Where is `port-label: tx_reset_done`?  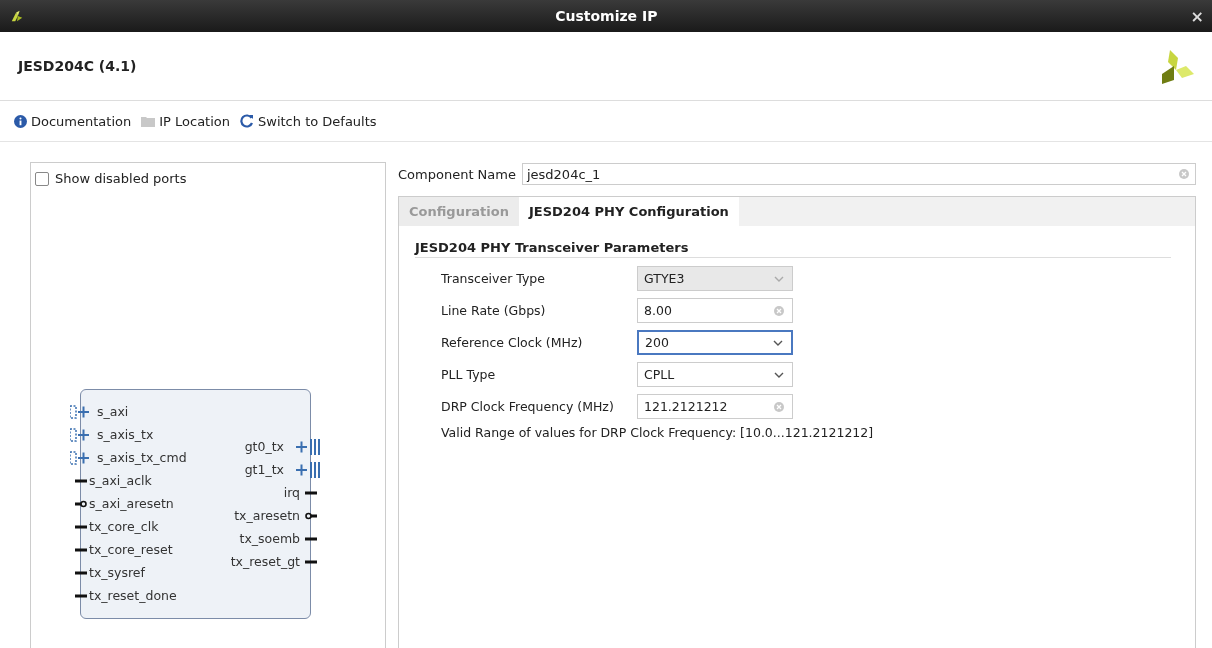 port-label: tx_reset_done is located at coordinates (132, 595).